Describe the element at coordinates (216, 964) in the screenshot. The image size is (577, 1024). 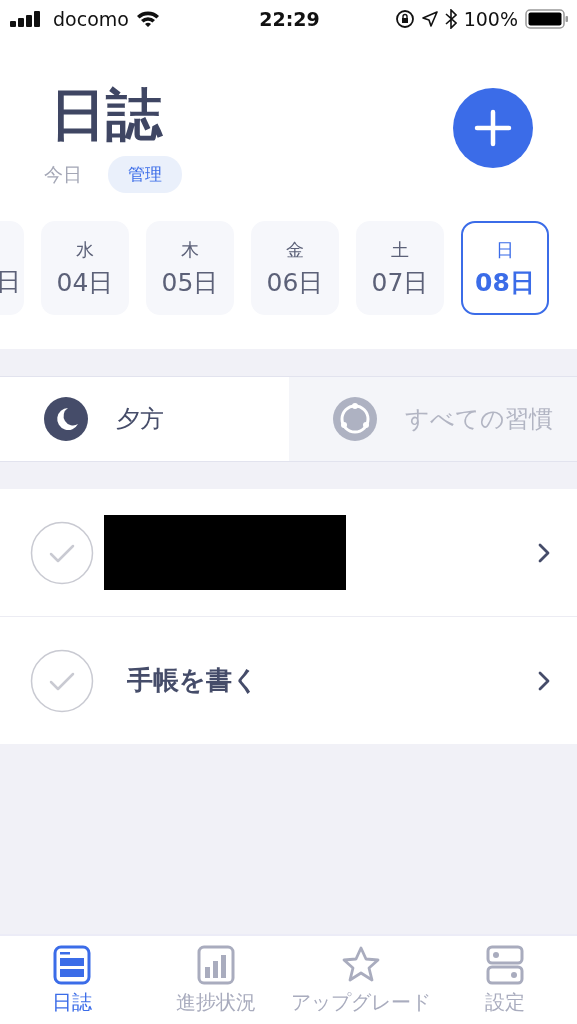
I see `bar-chart-icon` at that location.